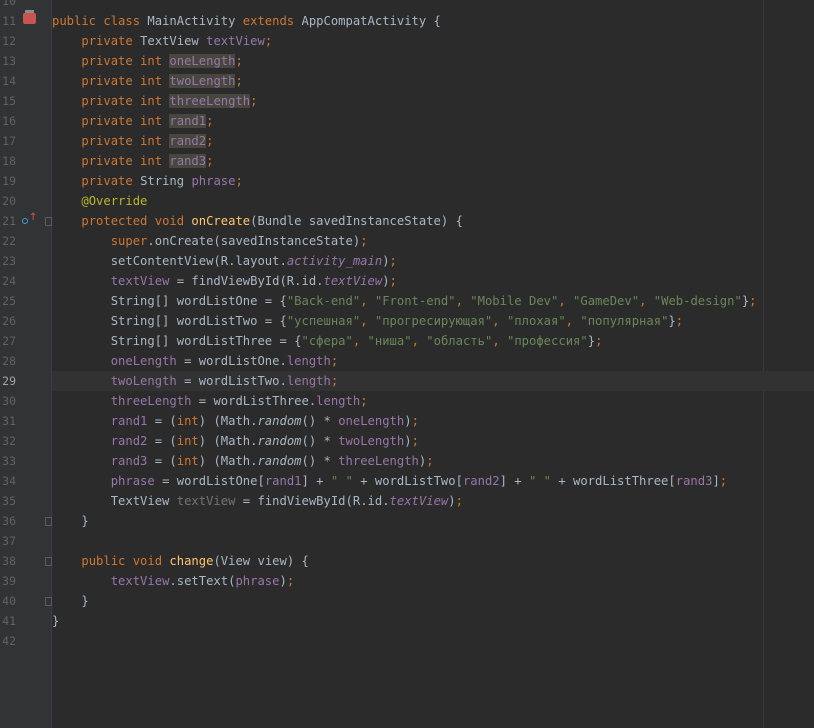  Describe the element at coordinates (433, 141) in the screenshot. I see `code-line: private int rand2;` at that location.